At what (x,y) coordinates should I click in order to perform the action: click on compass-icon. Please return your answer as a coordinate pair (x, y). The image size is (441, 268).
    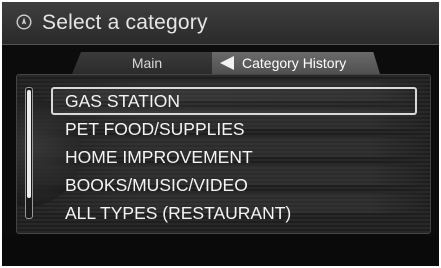
    Looking at the image, I should click on (24, 22).